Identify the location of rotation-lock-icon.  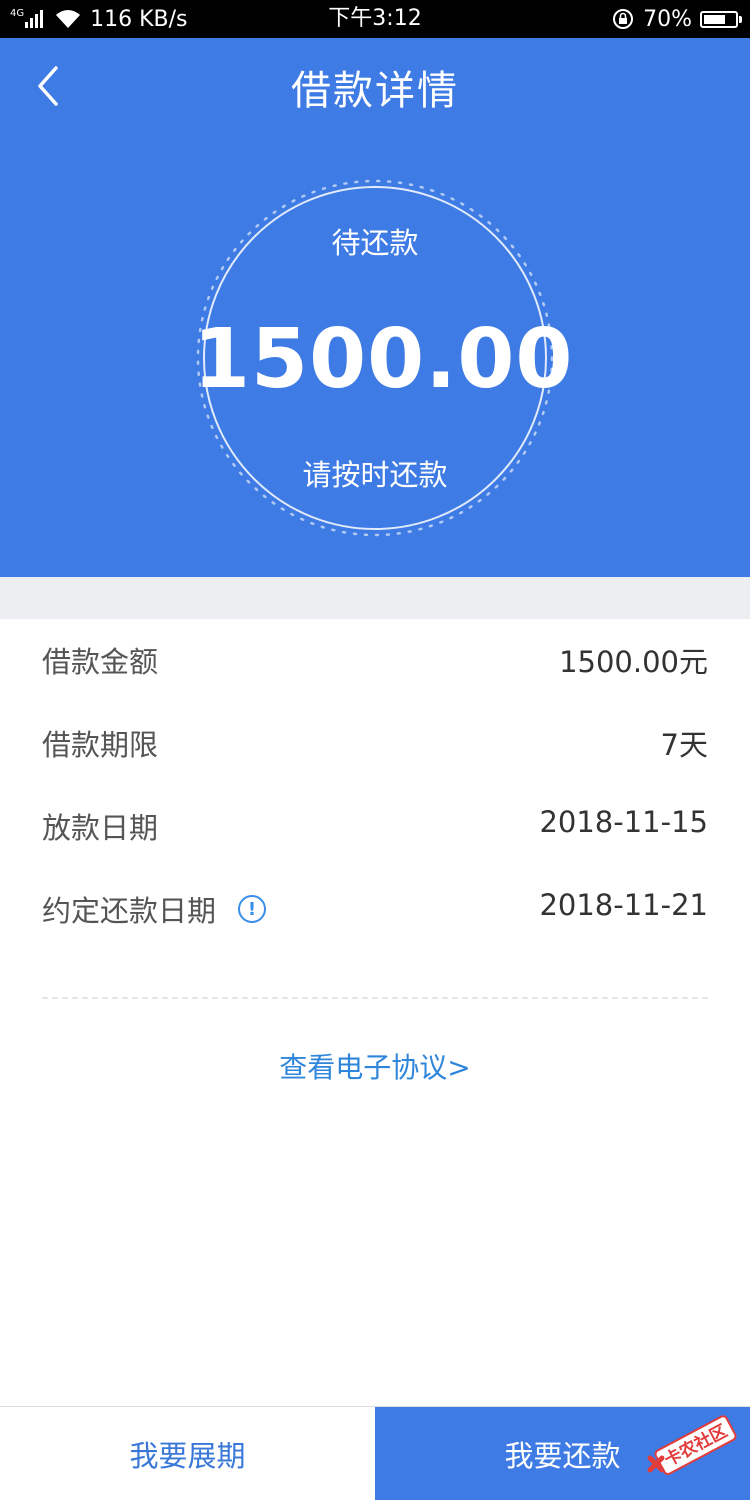
(623, 19).